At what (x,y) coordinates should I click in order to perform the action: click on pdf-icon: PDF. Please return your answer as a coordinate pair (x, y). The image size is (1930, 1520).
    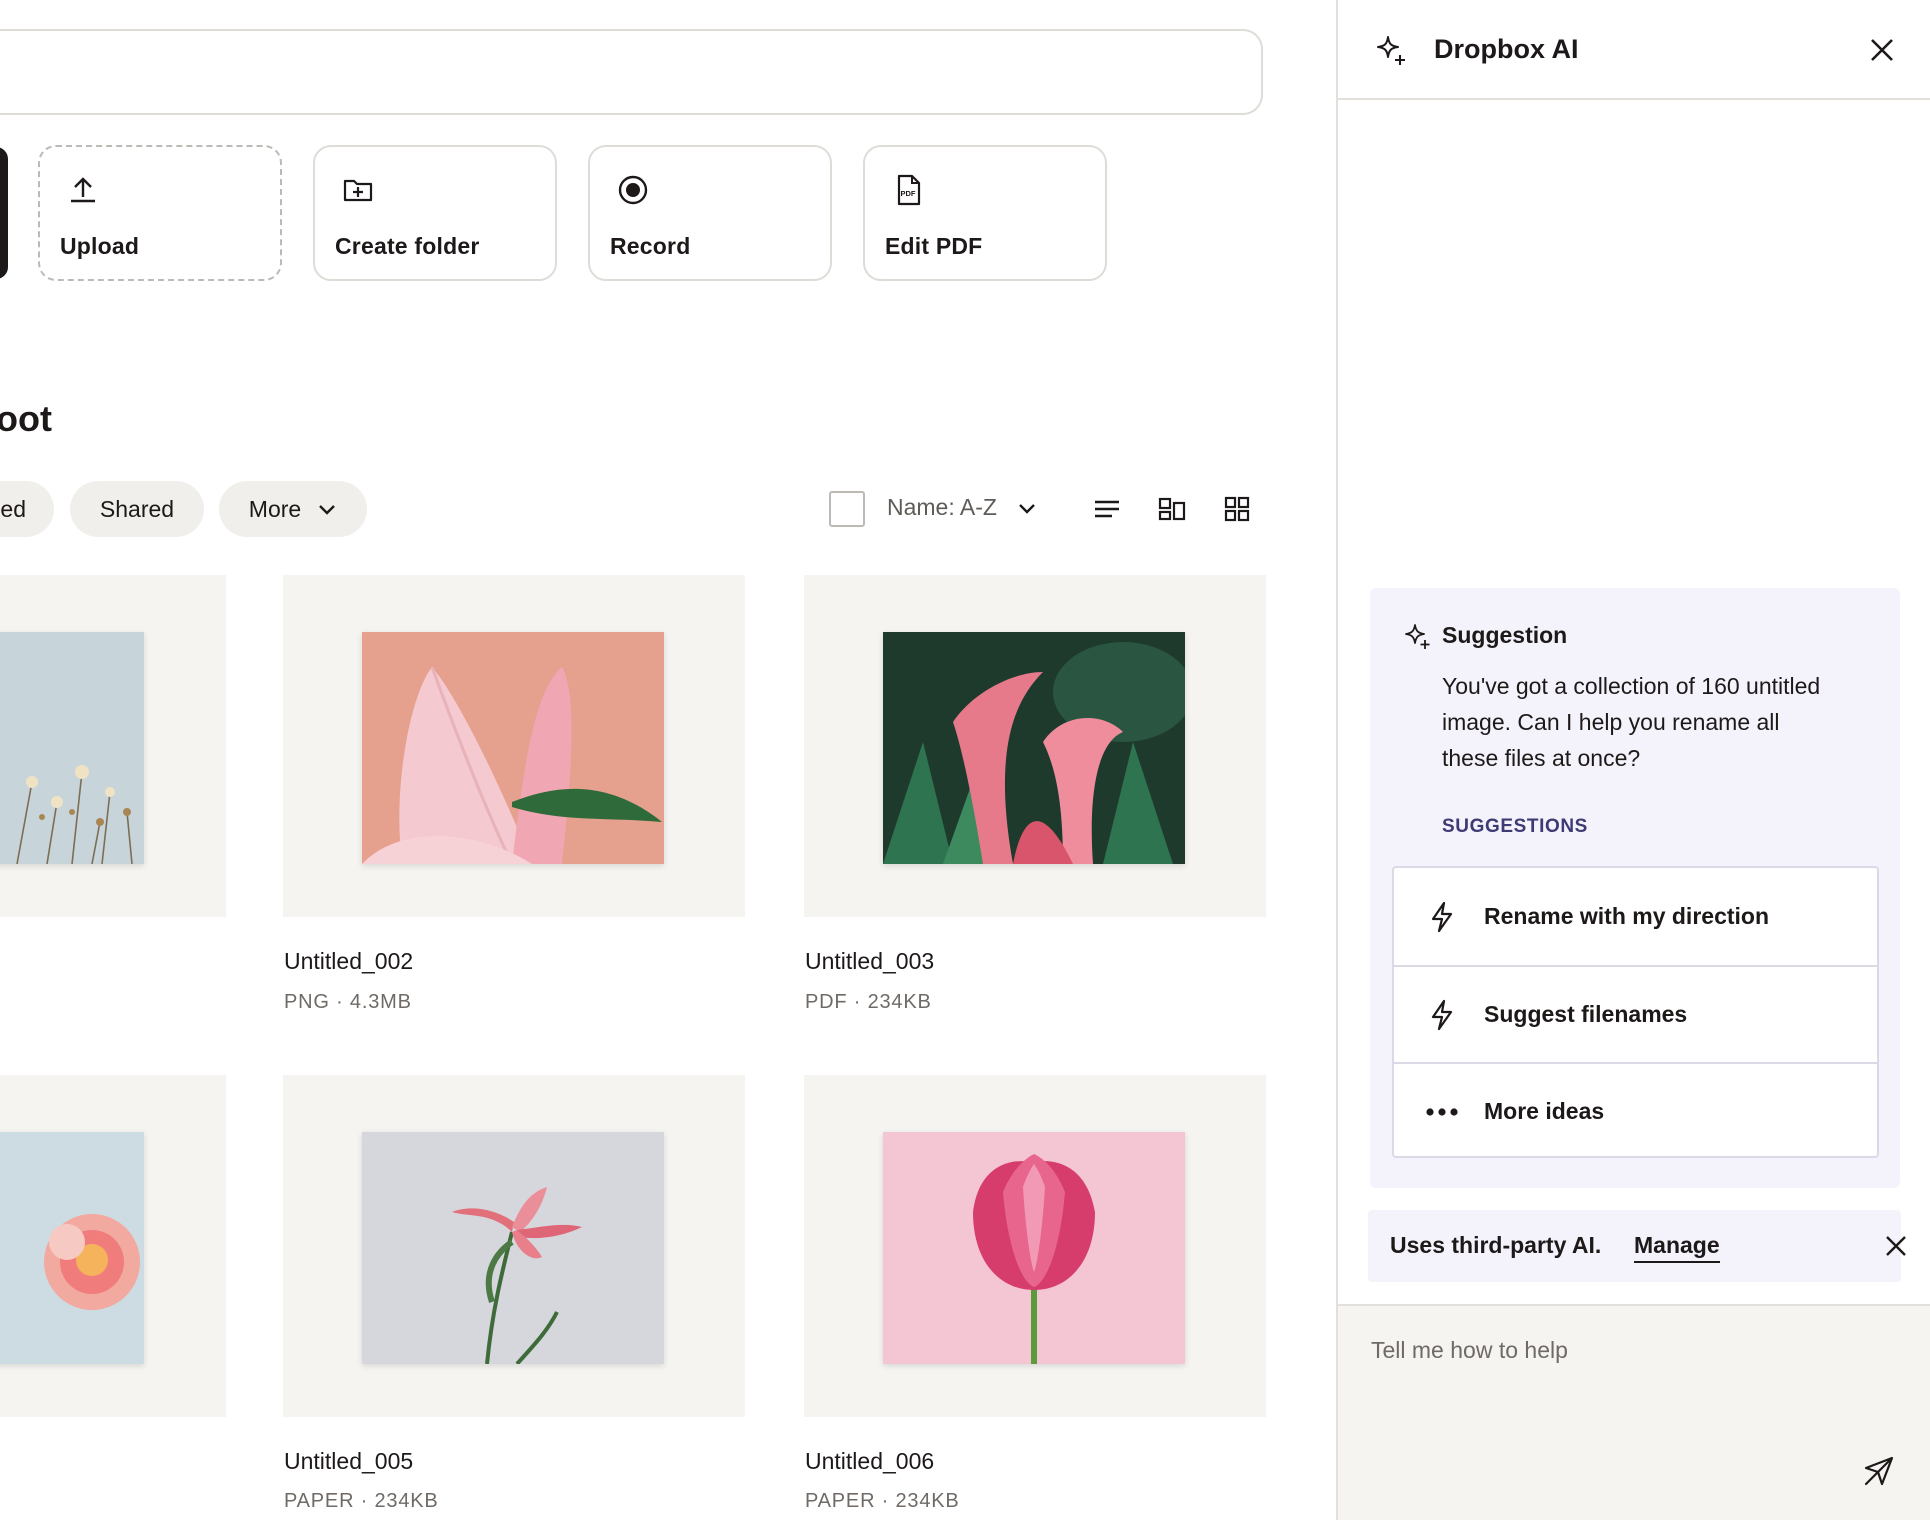
    Looking at the image, I should click on (909, 190).